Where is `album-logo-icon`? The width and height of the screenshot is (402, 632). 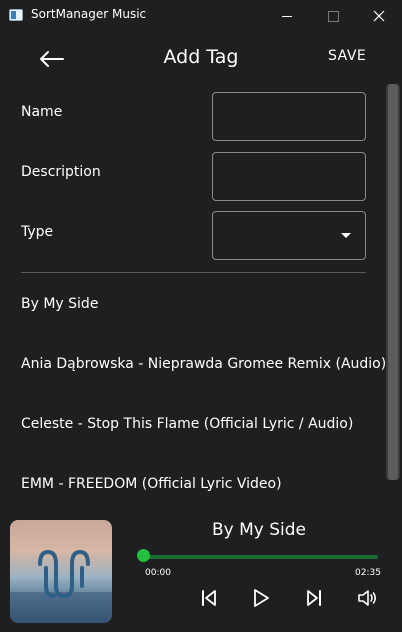 album-logo-icon is located at coordinates (61, 586).